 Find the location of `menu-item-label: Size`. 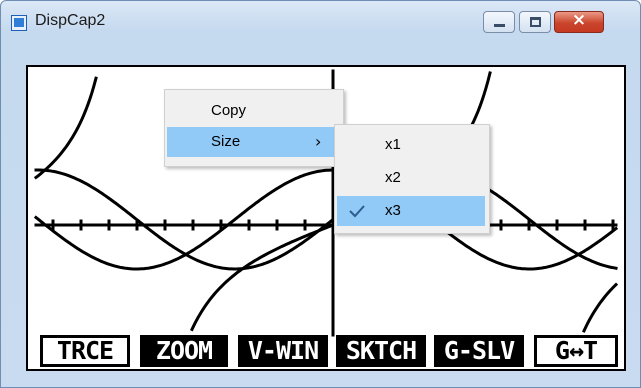

menu-item-label: Size is located at coordinates (226, 141).